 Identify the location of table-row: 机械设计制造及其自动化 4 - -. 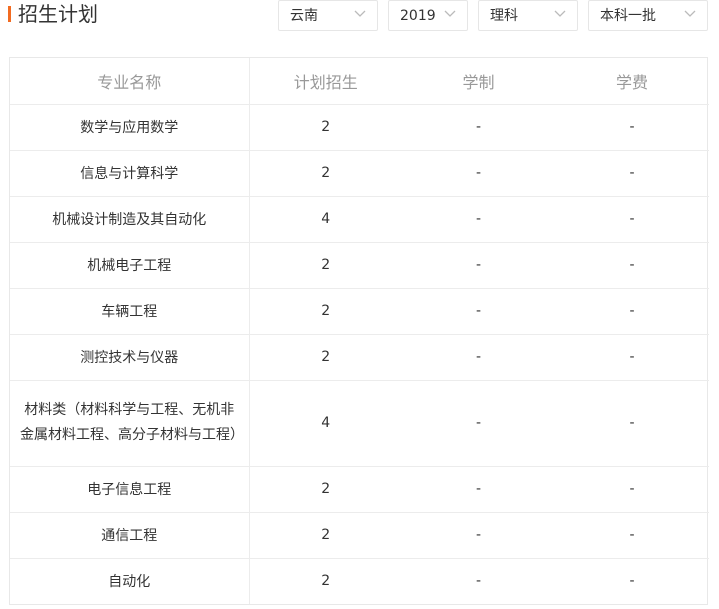
(359, 219).